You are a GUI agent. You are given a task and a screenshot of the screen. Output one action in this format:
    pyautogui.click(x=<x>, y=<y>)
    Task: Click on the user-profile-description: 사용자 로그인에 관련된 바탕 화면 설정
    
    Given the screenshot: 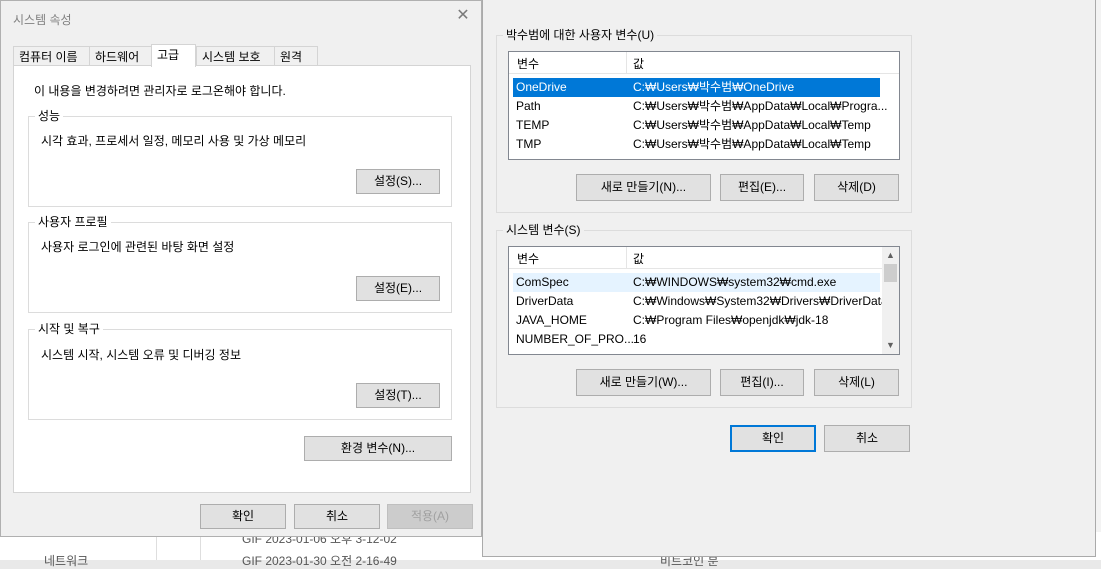 What is the action you would take?
    pyautogui.click(x=138, y=247)
    